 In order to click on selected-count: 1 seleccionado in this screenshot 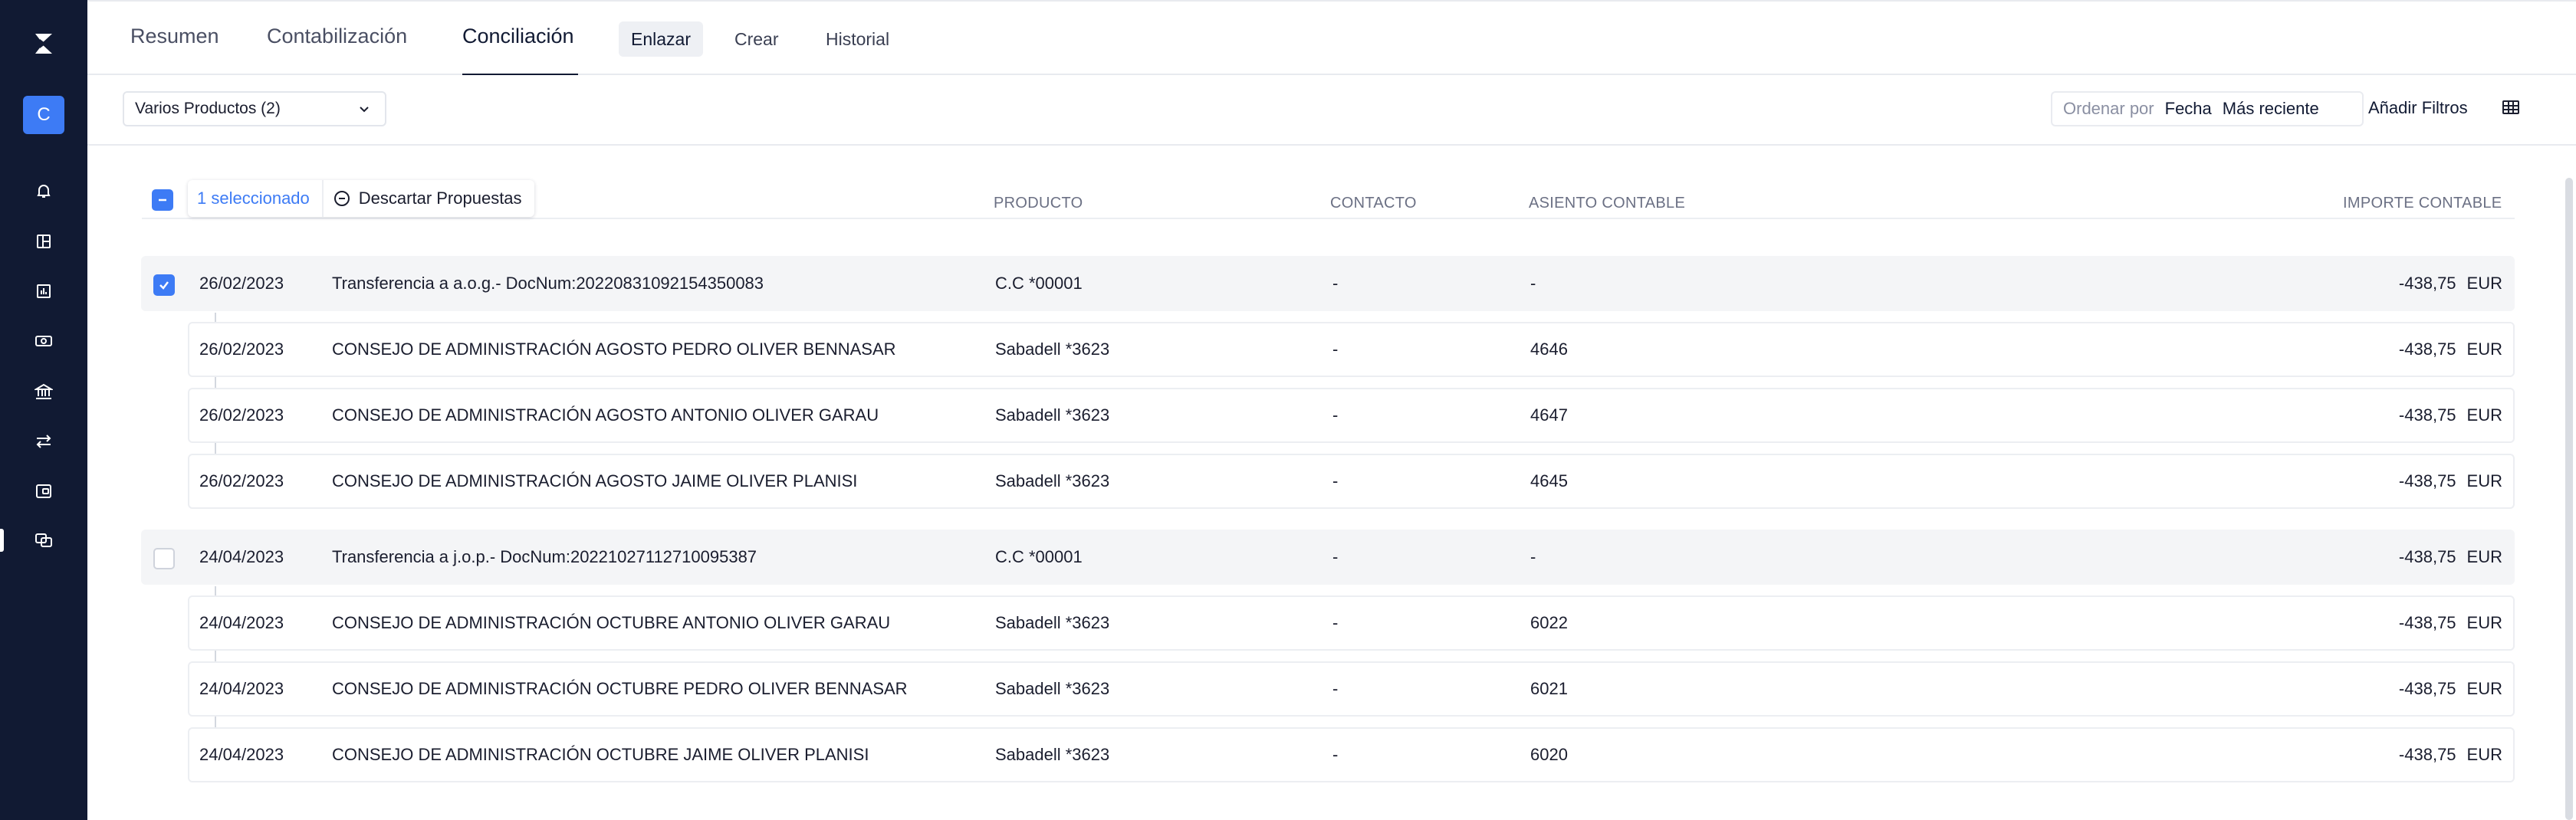, I will do `click(256, 198)`.